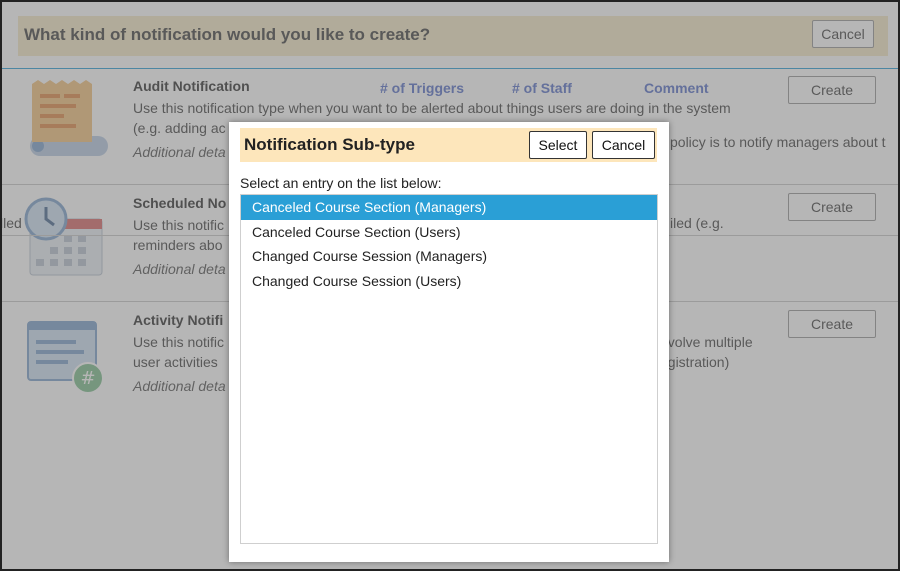  I want to click on cancel-button: Cancel, so click(623, 145).